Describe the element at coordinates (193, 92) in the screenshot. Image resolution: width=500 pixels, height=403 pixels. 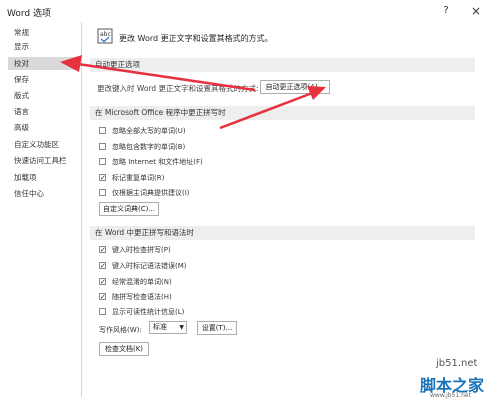
I see `annotation-arrow` at that location.